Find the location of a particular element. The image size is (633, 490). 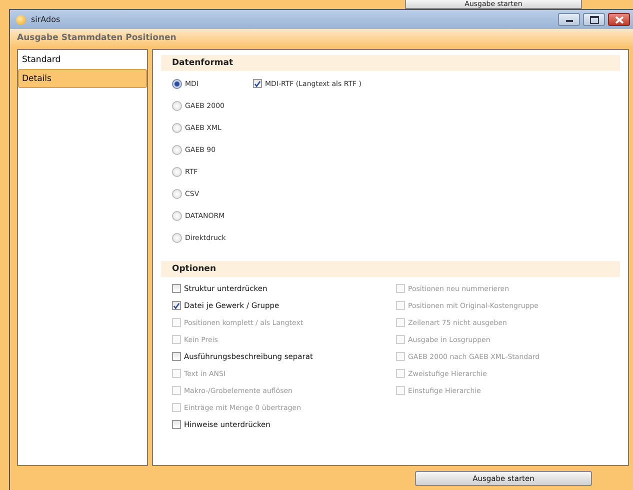

app-icon is located at coordinates (21, 19).